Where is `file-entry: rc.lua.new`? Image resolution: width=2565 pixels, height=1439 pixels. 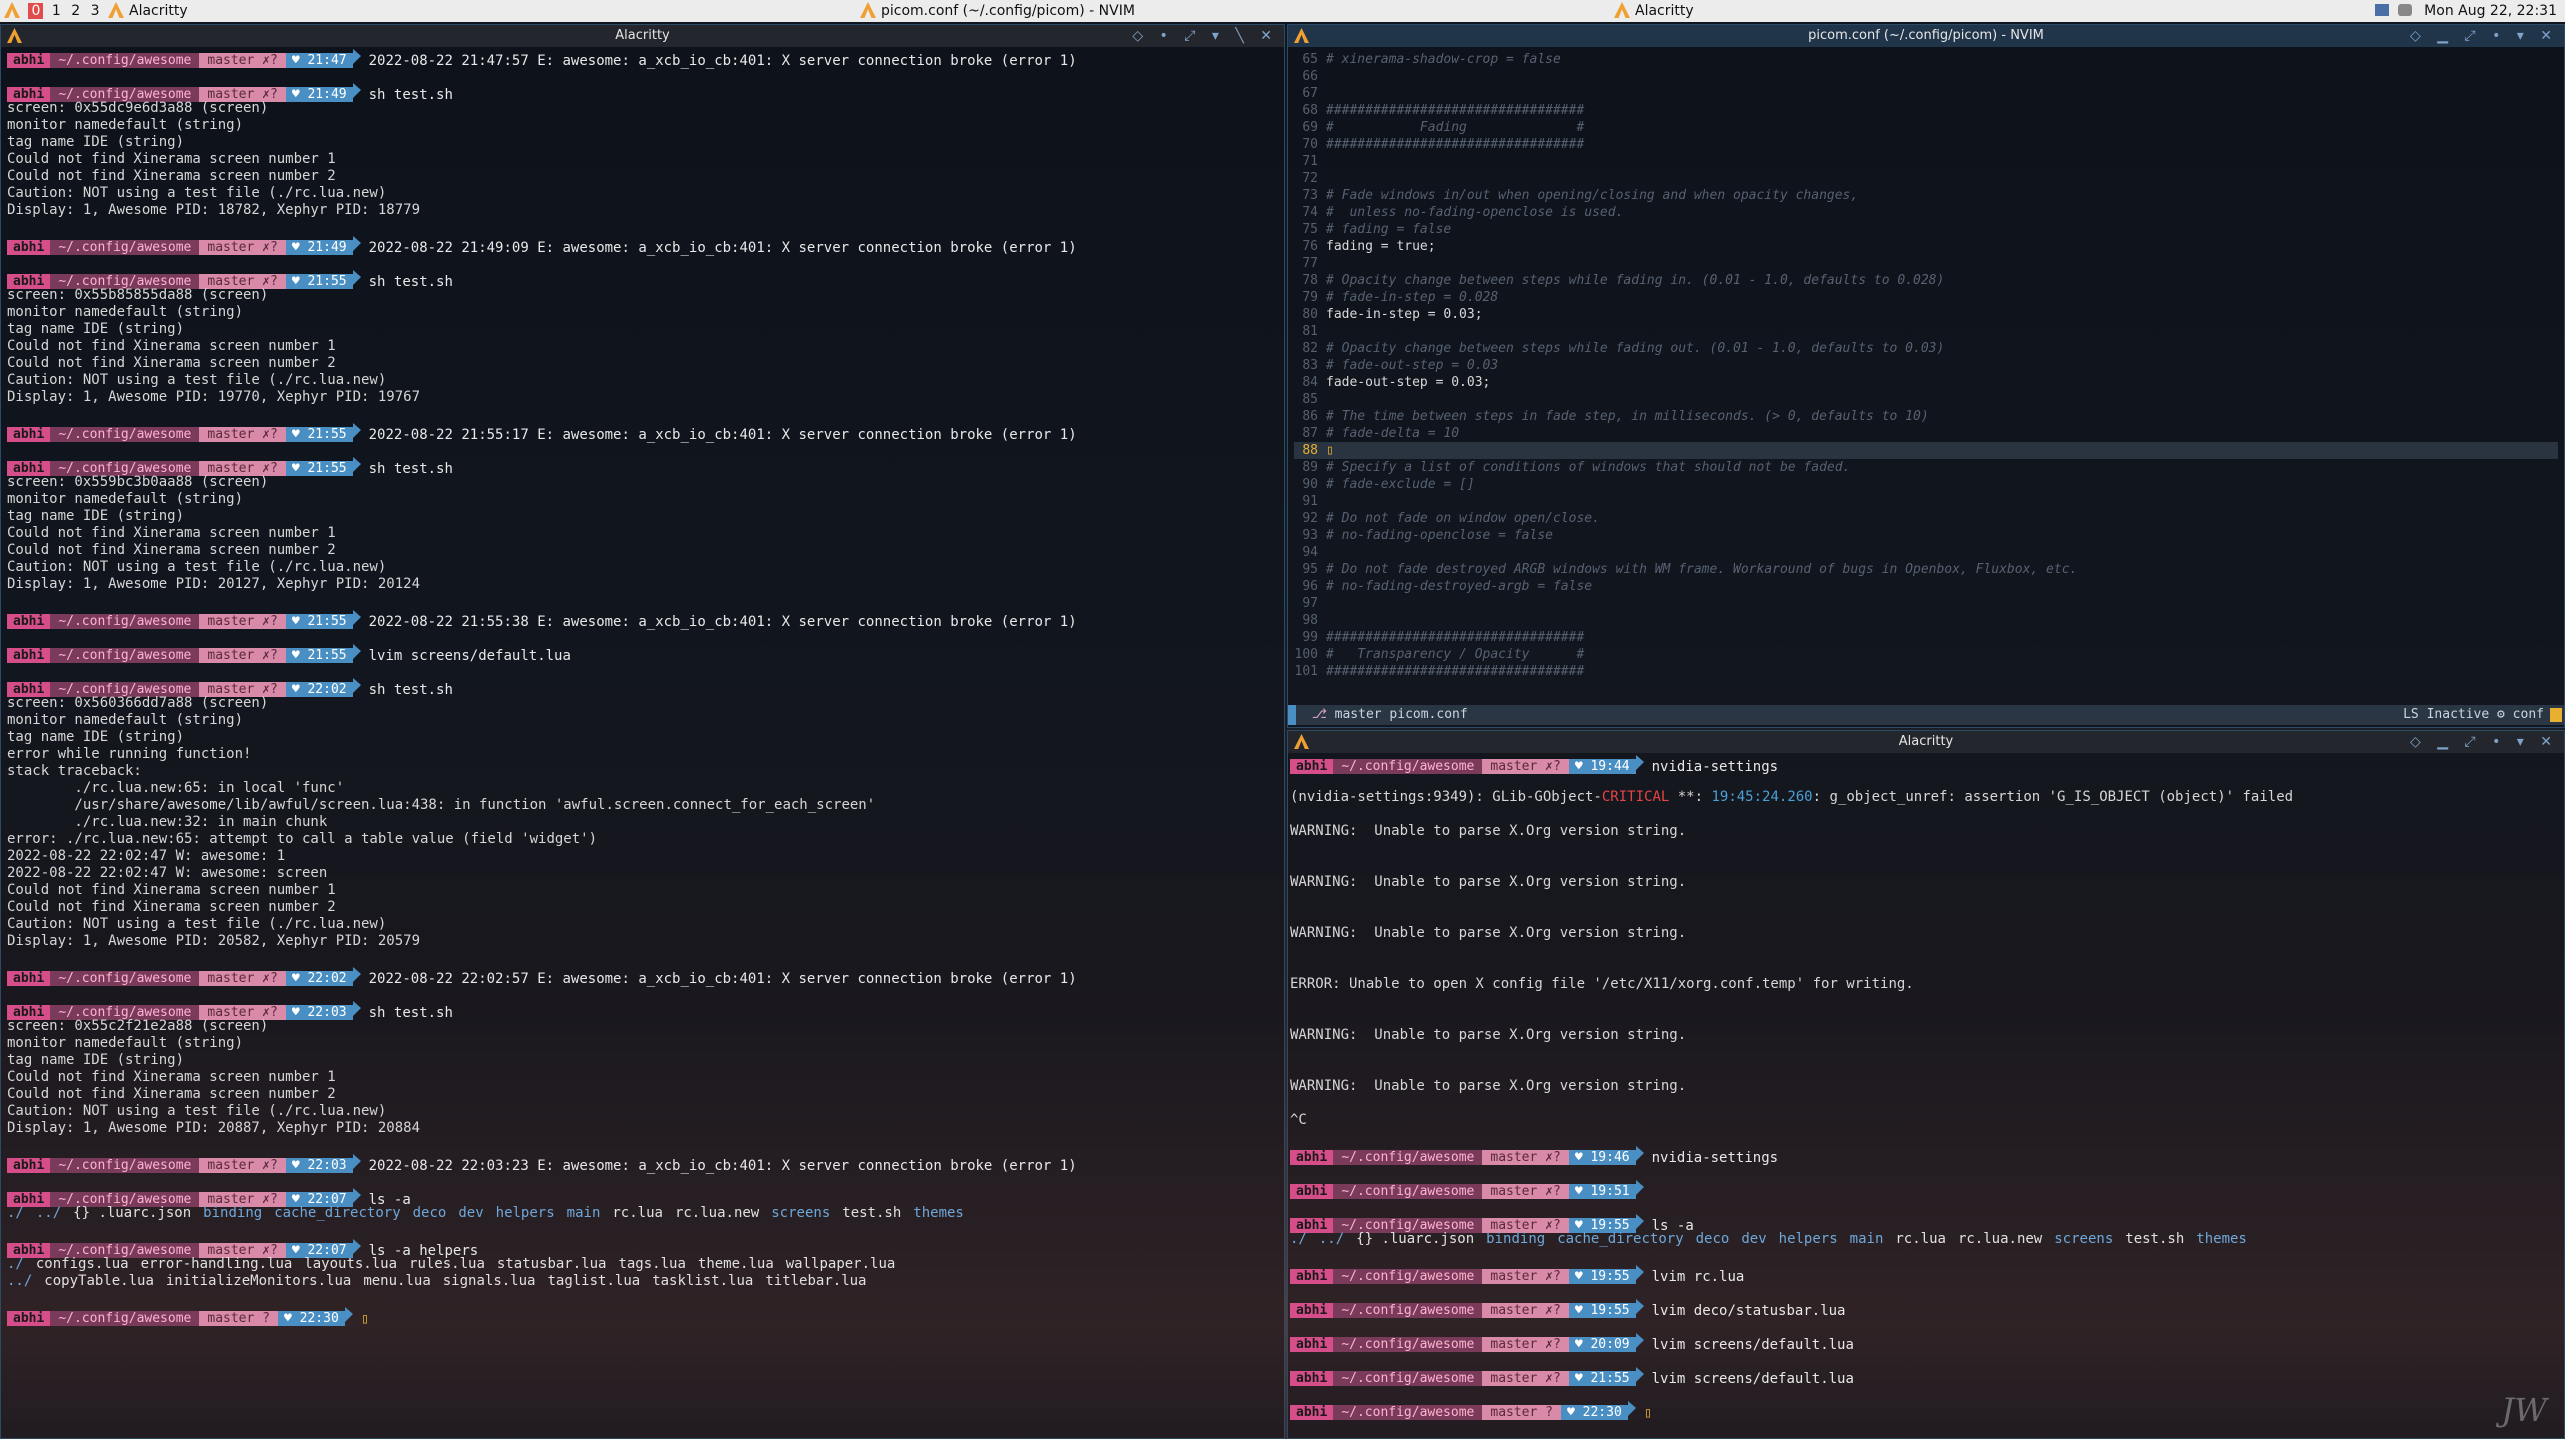
file-entry: rc.lua.new is located at coordinates (717, 1213).